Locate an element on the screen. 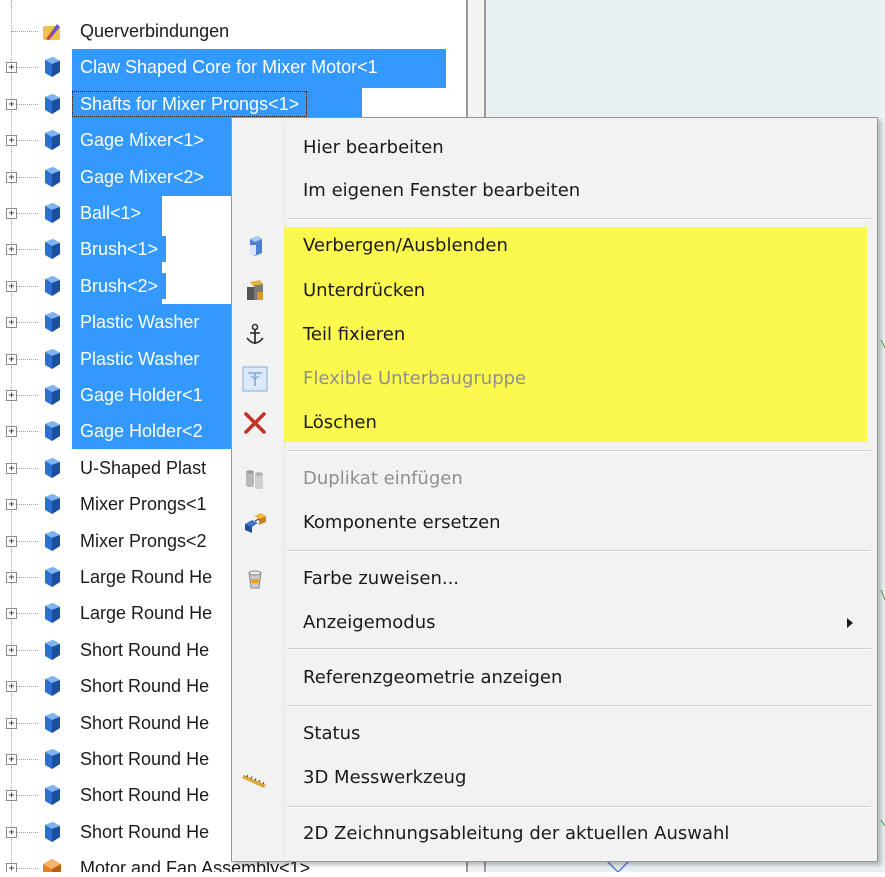 Image resolution: width=885 pixels, height=877 pixels. tree-item-label: Shafts for Mixer Prongs<1> is located at coordinates (190, 104).